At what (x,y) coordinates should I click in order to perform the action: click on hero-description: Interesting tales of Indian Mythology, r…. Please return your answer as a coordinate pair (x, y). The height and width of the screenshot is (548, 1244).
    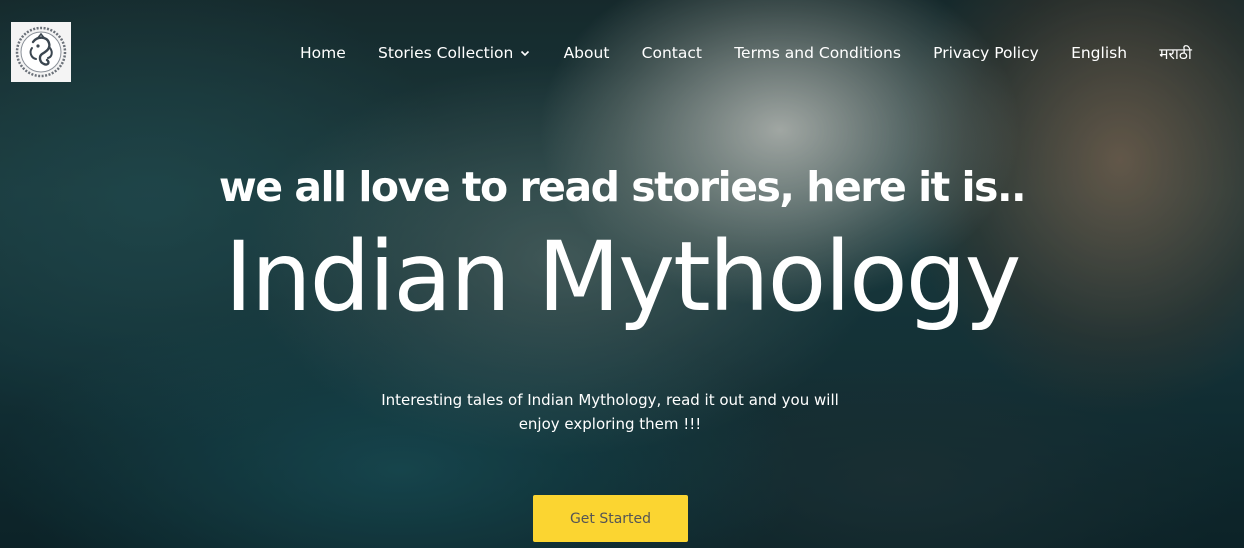
    Looking at the image, I should click on (610, 412).